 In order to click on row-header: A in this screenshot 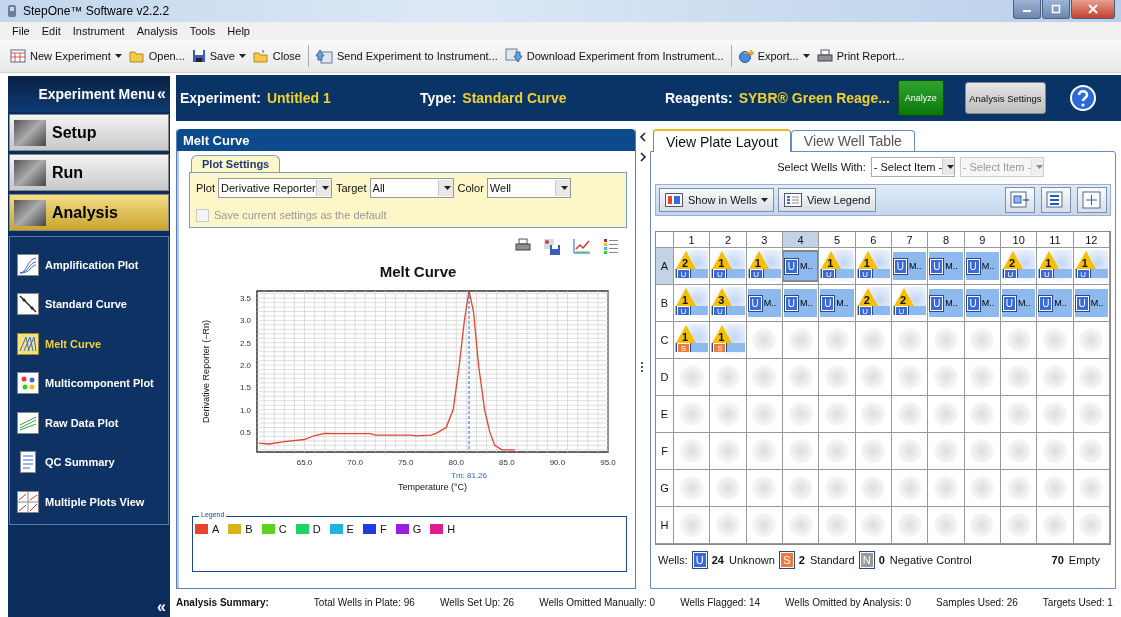, I will do `click(665, 266)`.